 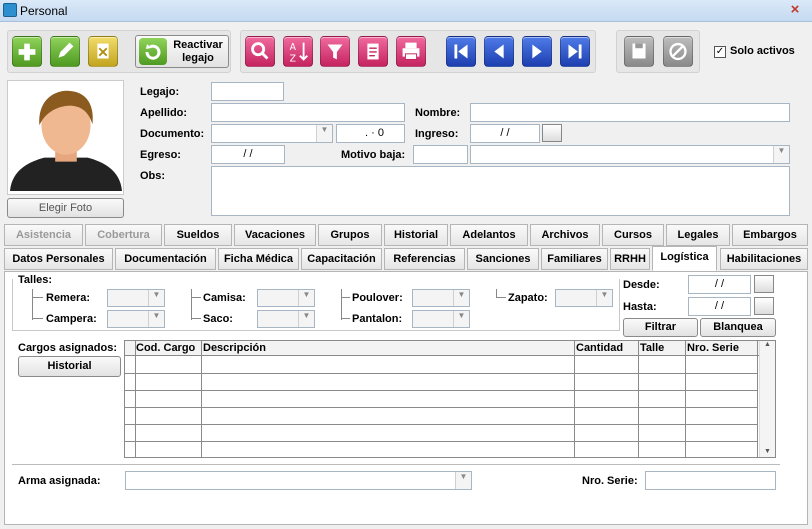 I want to click on zapato-label: Zapato:, so click(x=528, y=298).